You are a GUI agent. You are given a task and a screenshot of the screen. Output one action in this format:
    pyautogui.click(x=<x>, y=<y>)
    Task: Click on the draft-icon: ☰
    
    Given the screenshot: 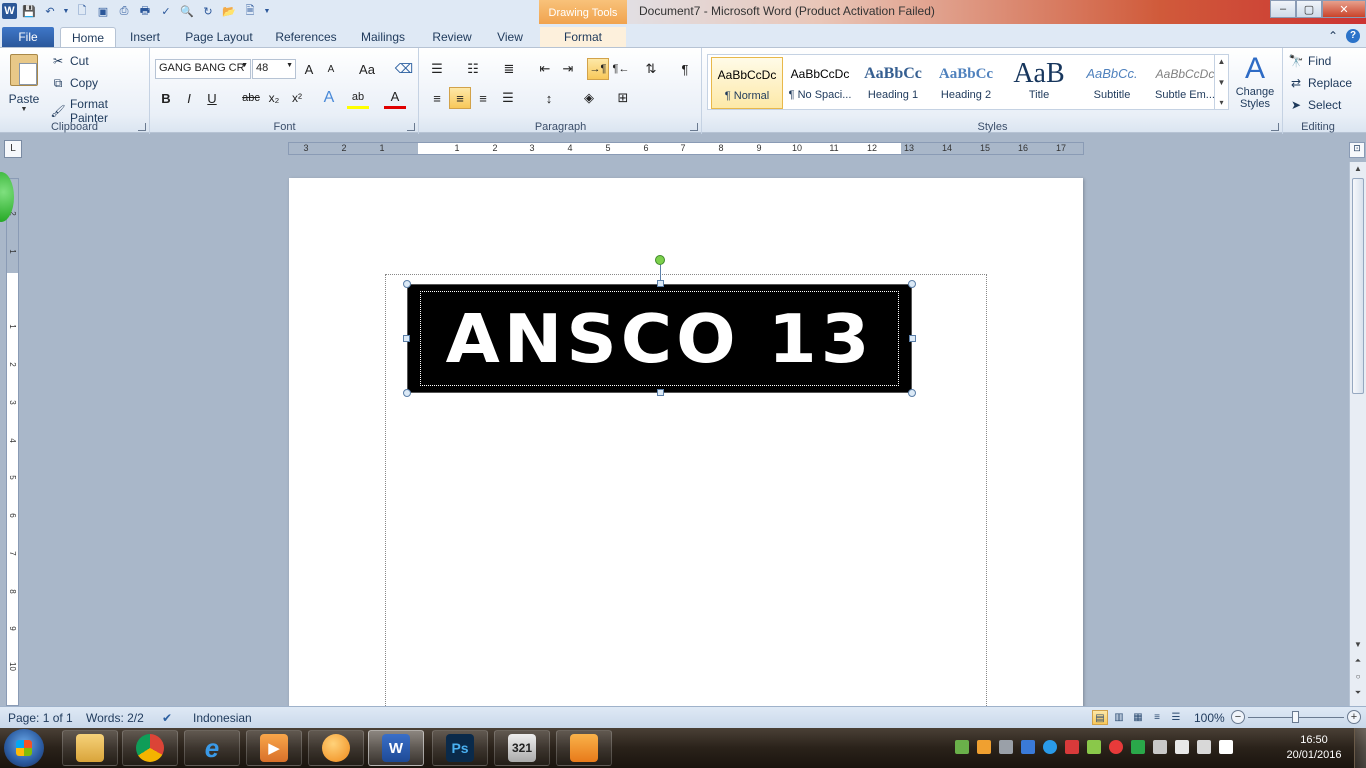 What is the action you would take?
    pyautogui.click(x=1176, y=717)
    